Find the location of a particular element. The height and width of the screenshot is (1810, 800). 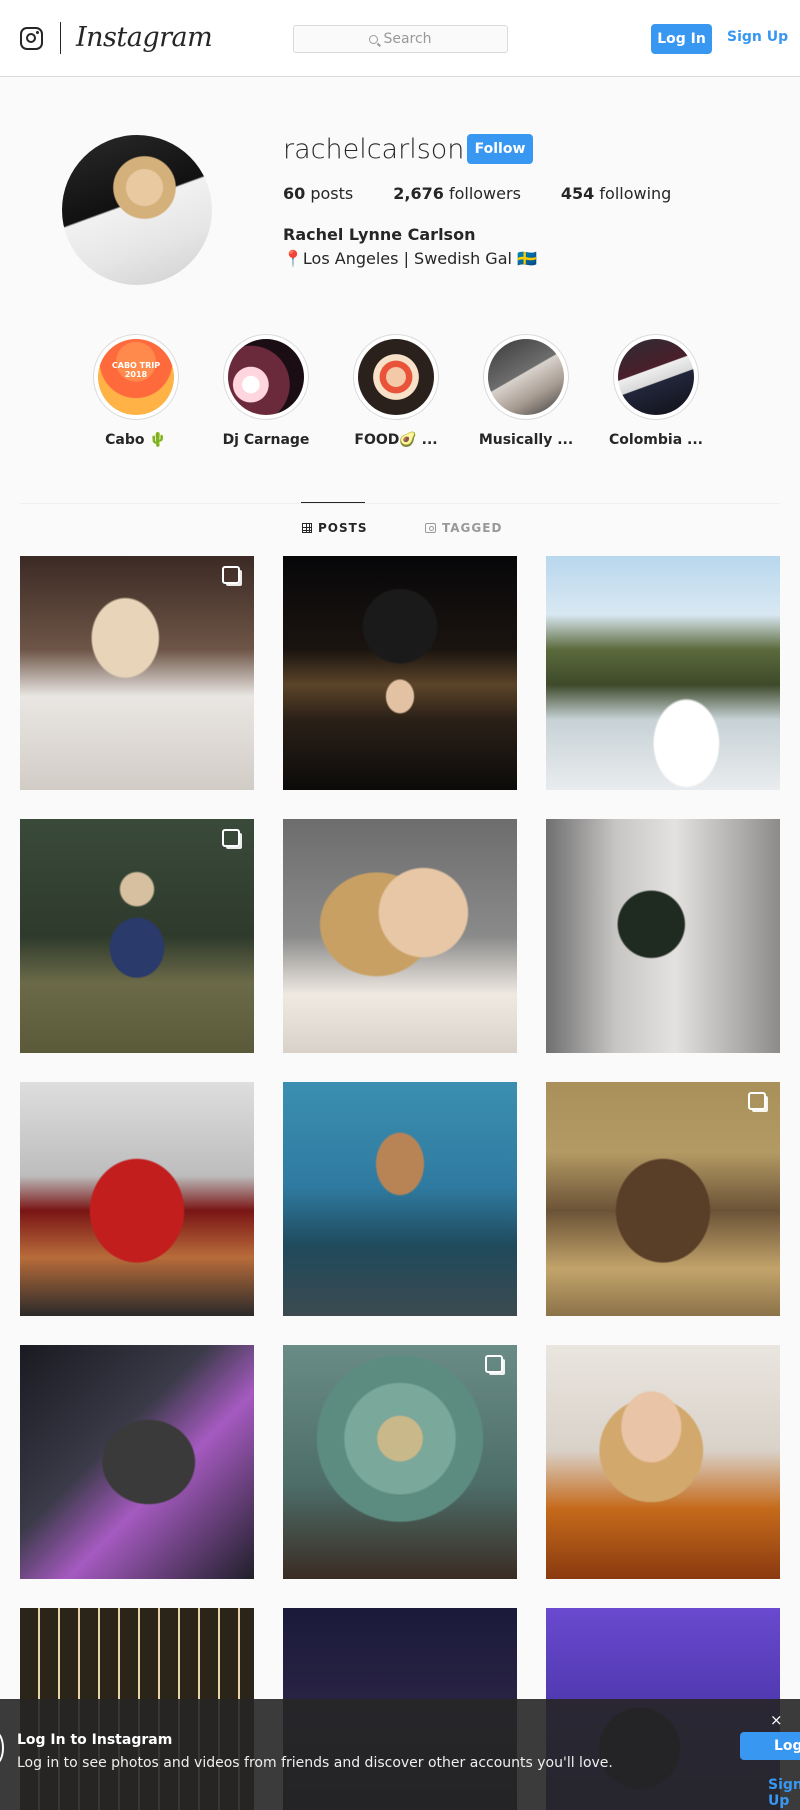

tab-tagged-label: TAGGED is located at coordinates (472, 528).